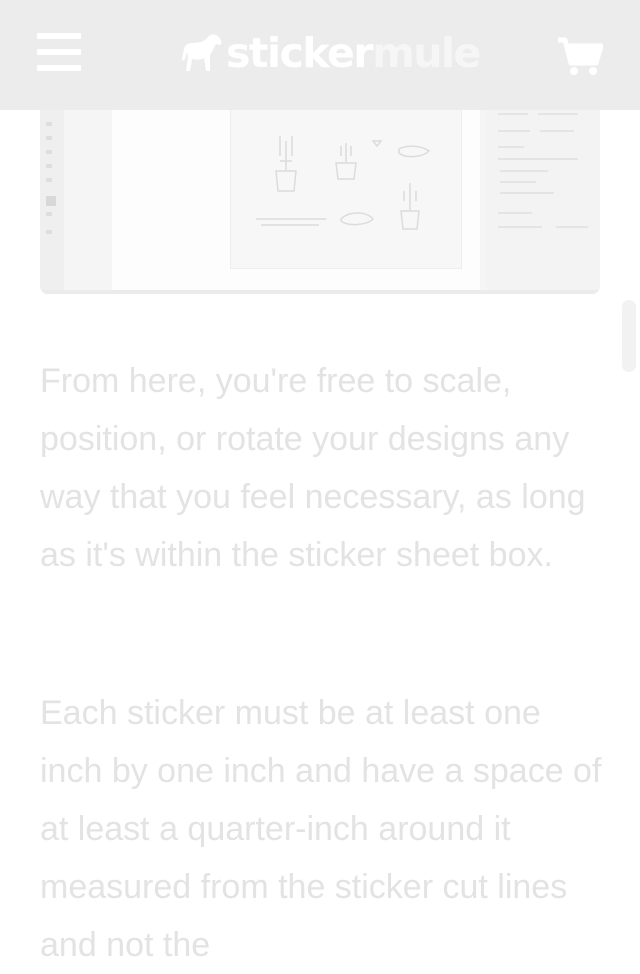 The width and height of the screenshot is (640, 974). Describe the element at coordinates (52, 187) in the screenshot. I see `editor-toolbar` at that location.